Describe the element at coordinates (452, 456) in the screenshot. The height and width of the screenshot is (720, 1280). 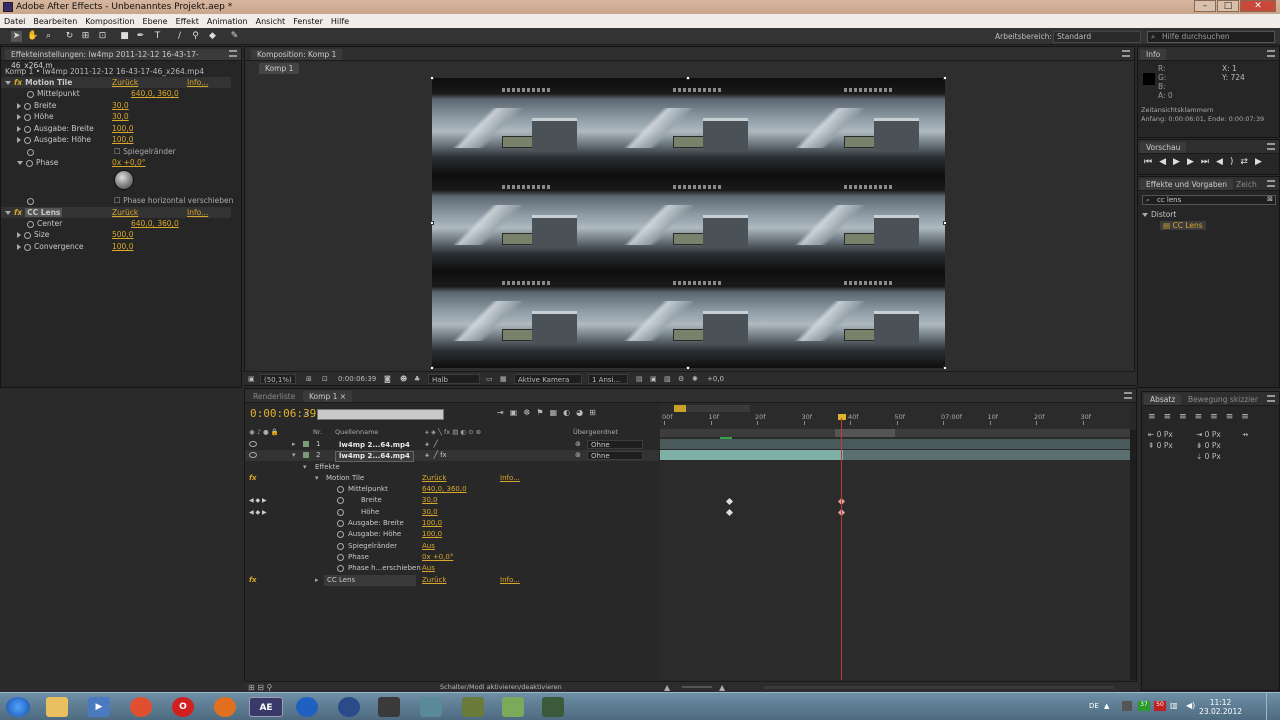
I see `layer-row: ▾ 2 lw4mp 2...64.mp4 ⚹ ╱ fx ⊚ Ohne` at that location.